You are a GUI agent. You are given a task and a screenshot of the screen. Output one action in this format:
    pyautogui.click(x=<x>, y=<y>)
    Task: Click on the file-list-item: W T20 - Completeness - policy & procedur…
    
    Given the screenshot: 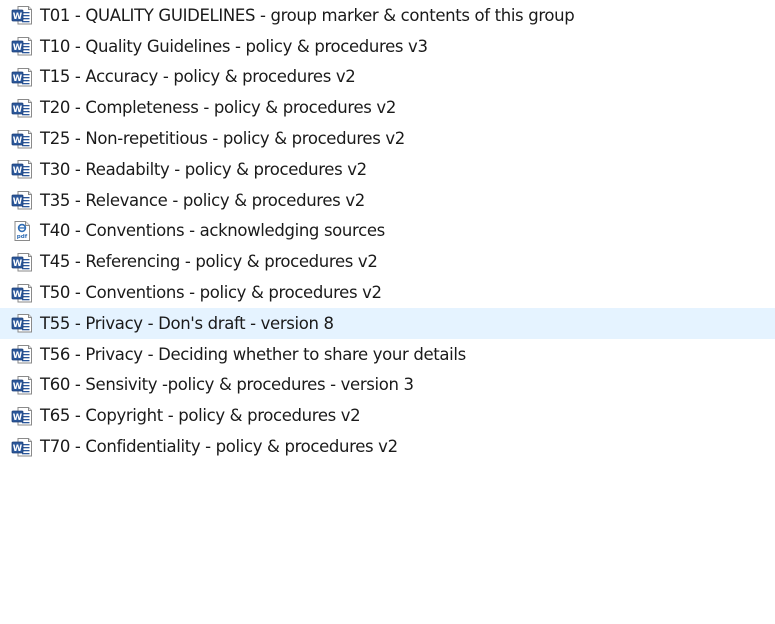 What is the action you would take?
    pyautogui.click(x=387, y=107)
    